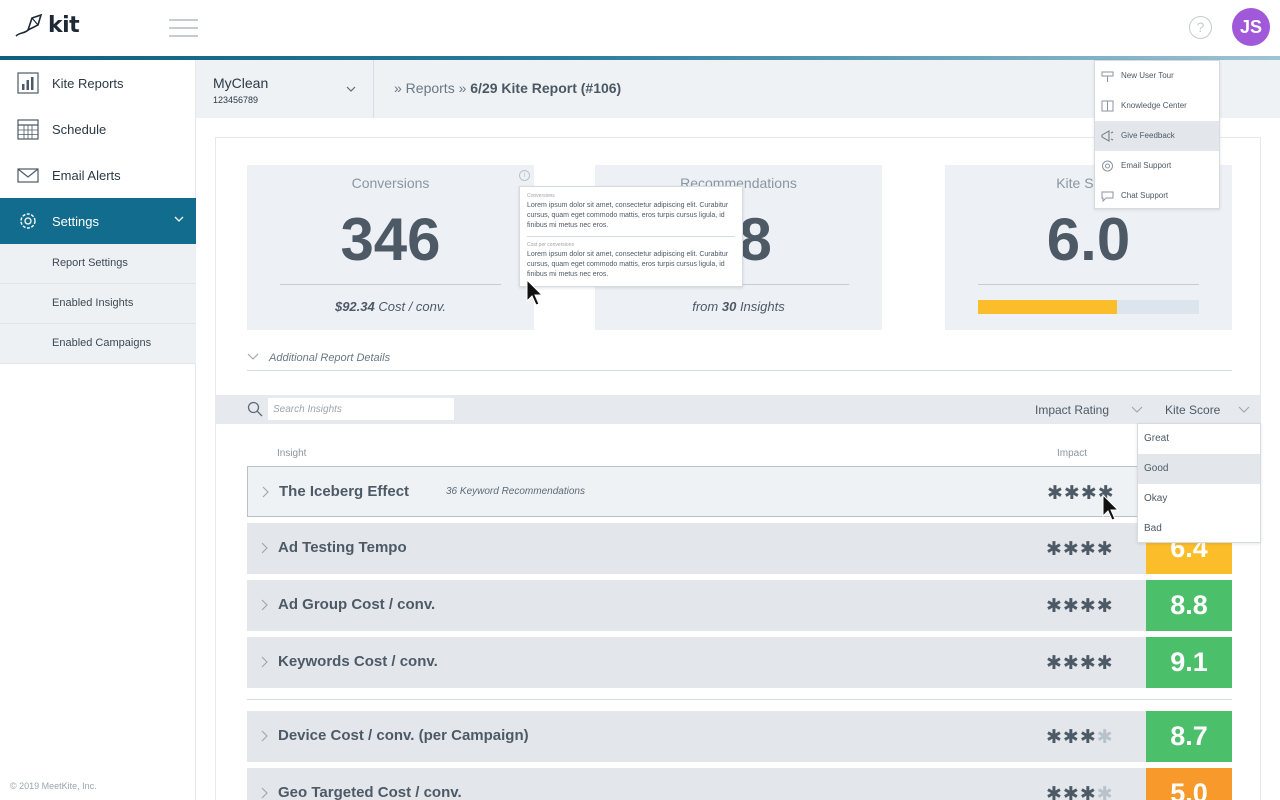 The height and width of the screenshot is (800, 1280). I want to click on kite-score-dropdown: Great Good Okay Bad, so click(1199, 483).